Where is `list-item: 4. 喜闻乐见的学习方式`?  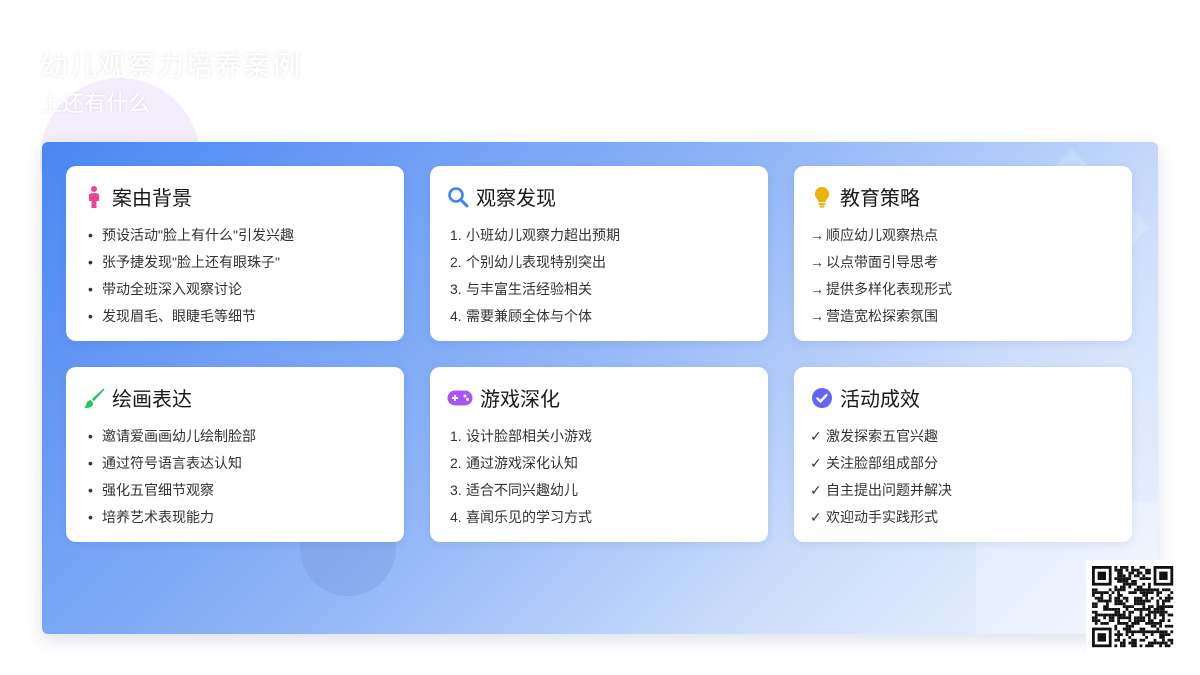
list-item: 4. 喜闻乐见的学习方式 is located at coordinates (519, 517).